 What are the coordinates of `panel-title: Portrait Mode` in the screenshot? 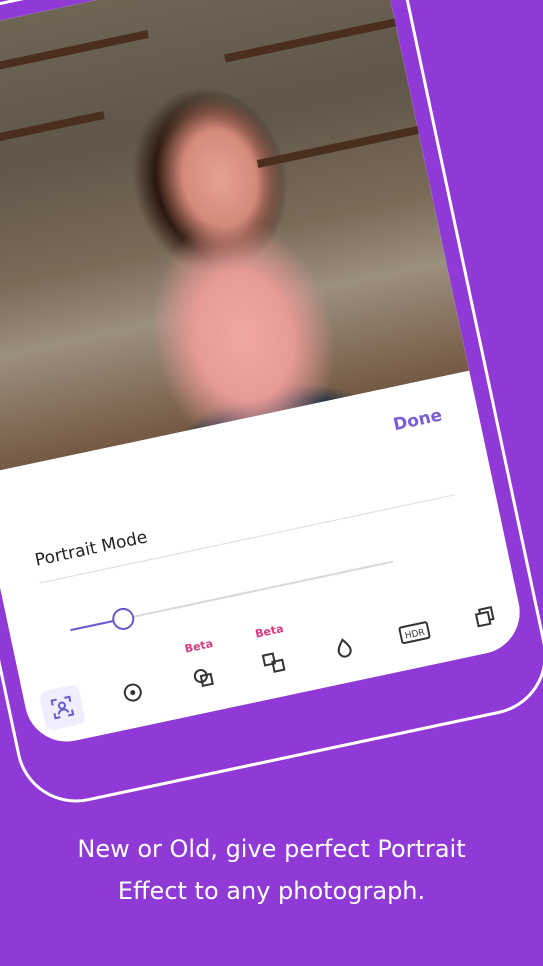 It's located at (91, 549).